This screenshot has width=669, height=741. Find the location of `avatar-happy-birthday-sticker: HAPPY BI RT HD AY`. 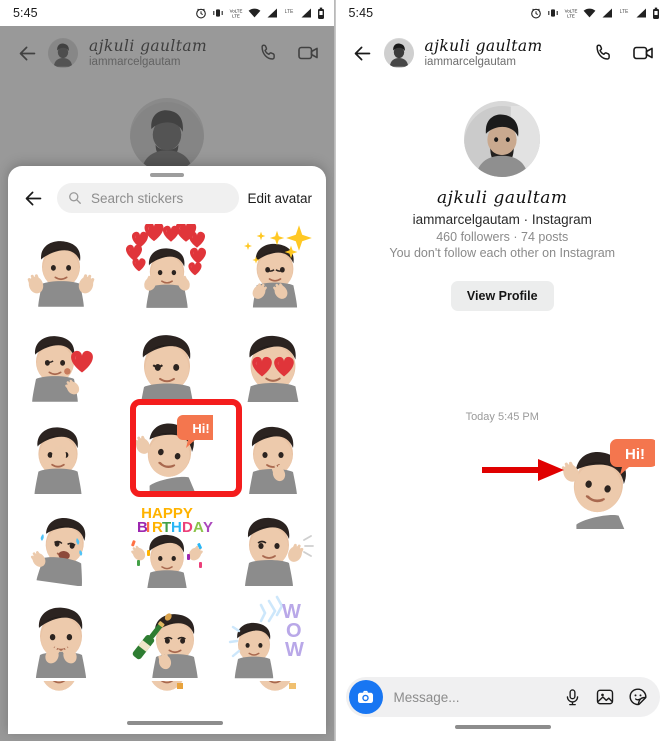

avatar-happy-birthday-sticker: HAPPY BI RT HD AY is located at coordinates (167, 543).